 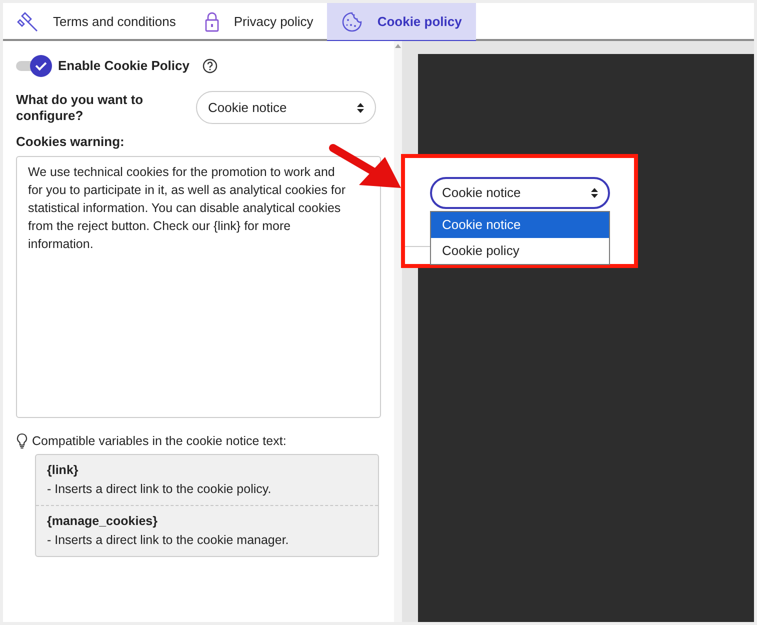 I want to click on tab: Privacy policy, so click(x=259, y=22).